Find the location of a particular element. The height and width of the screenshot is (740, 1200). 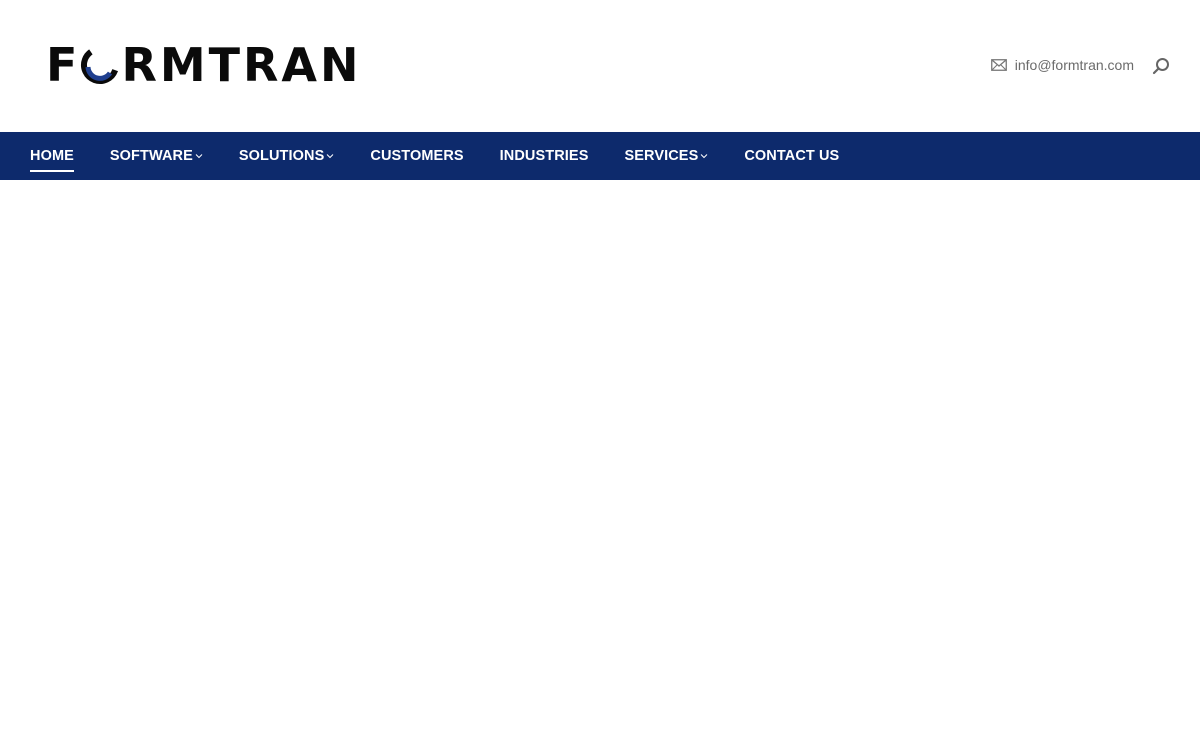

contact-email: info@formtran.com is located at coordinates (1074, 65).